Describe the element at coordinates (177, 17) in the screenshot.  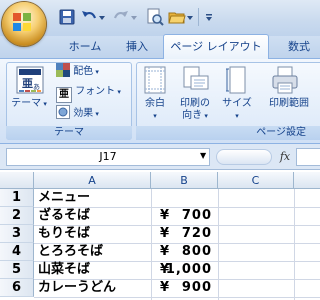
I see `open-folder-icon` at that location.